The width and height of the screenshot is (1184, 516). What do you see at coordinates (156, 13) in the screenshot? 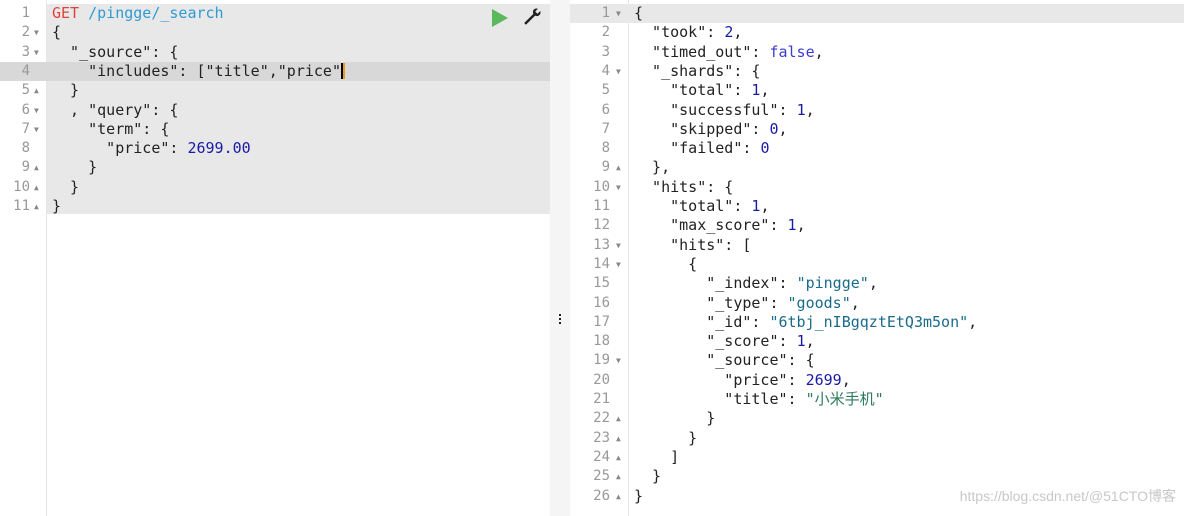
I see `request-path: /pingge/_search` at bounding box center [156, 13].